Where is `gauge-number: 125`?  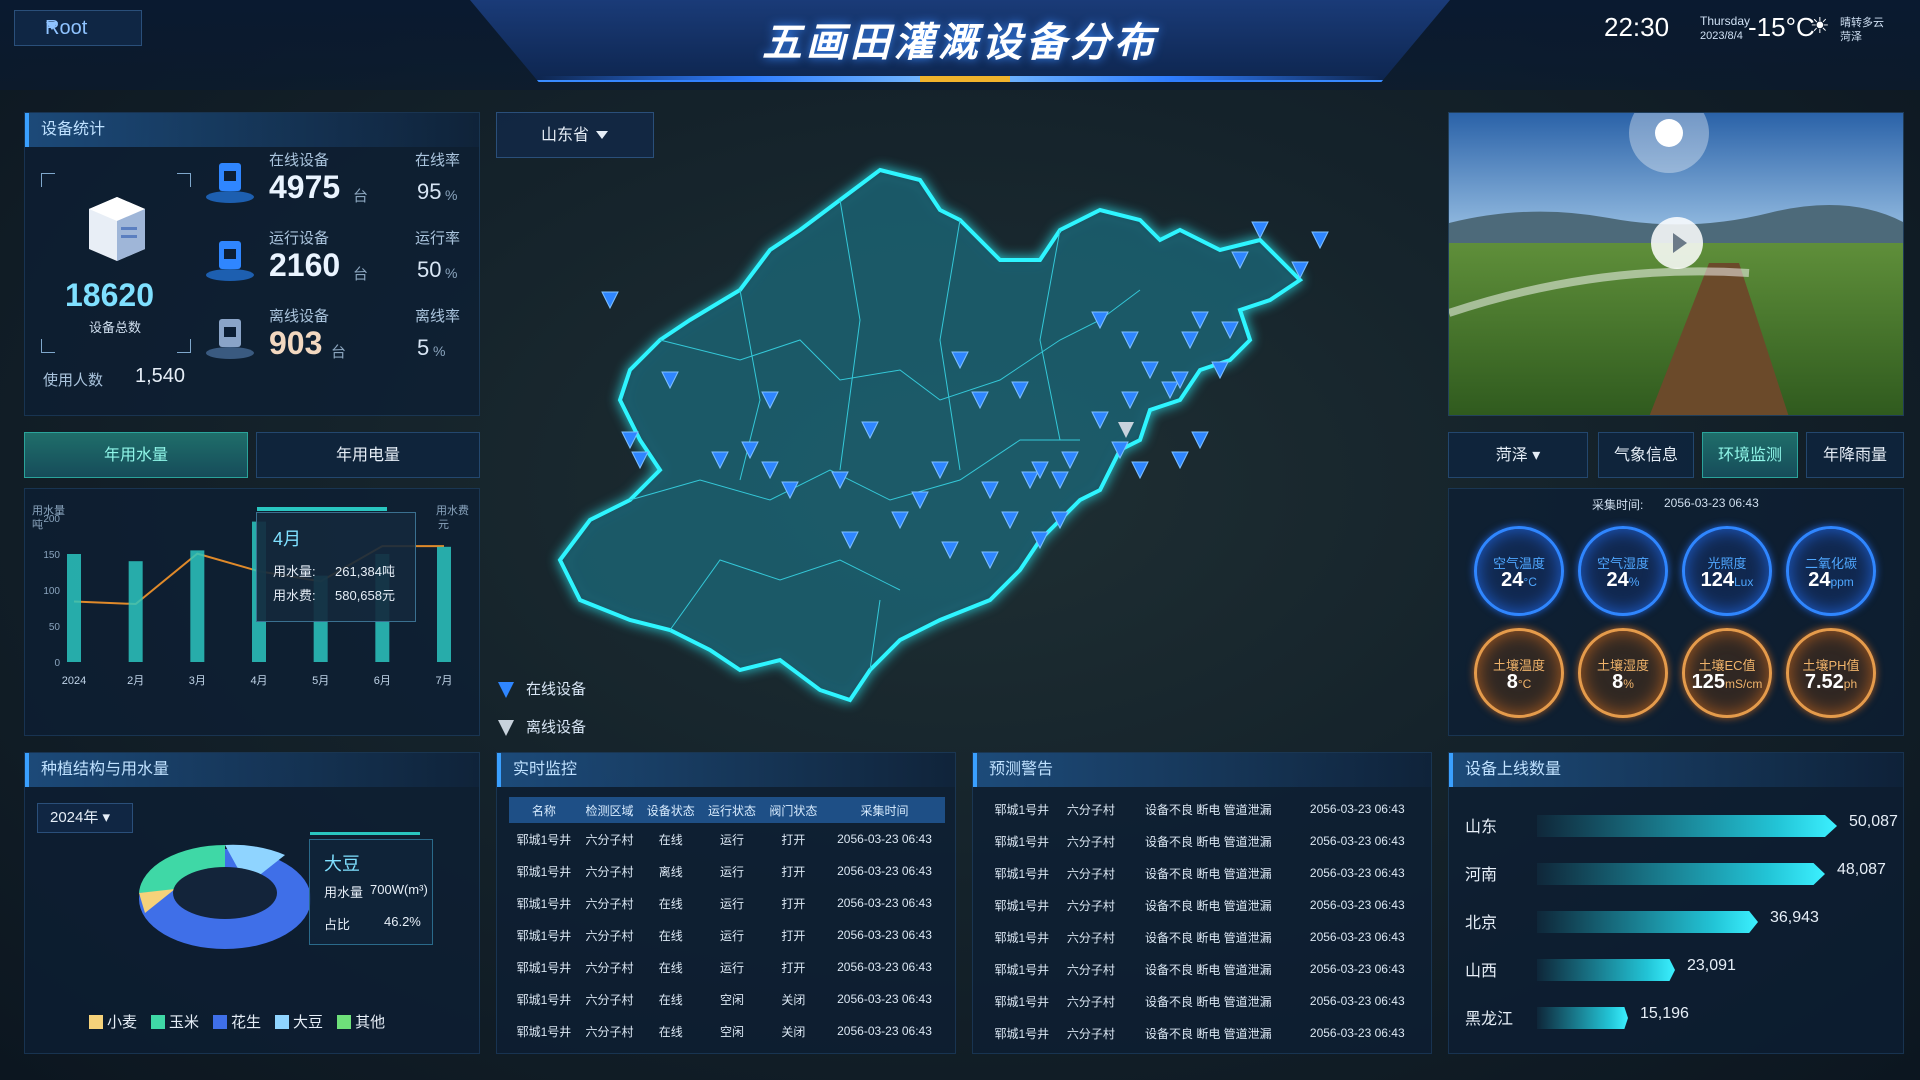
gauge-number: 125 is located at coordinates (1708, 682).